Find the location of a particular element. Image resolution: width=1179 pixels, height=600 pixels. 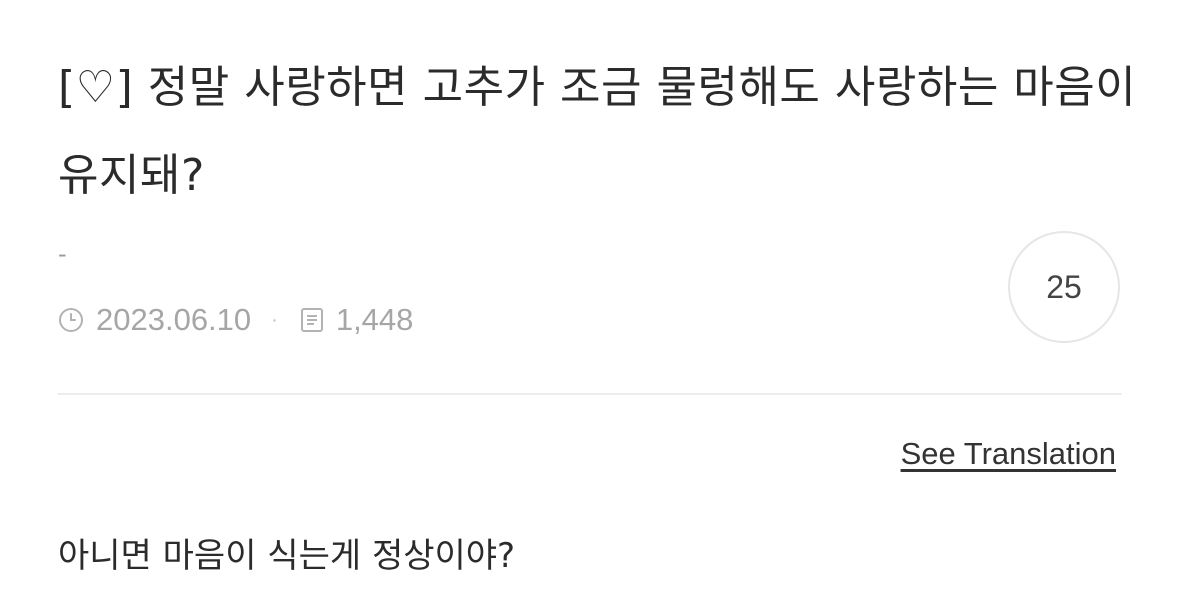

post-meta: 2023.06.10 · 1,448 is located at coordinates (235, 320).